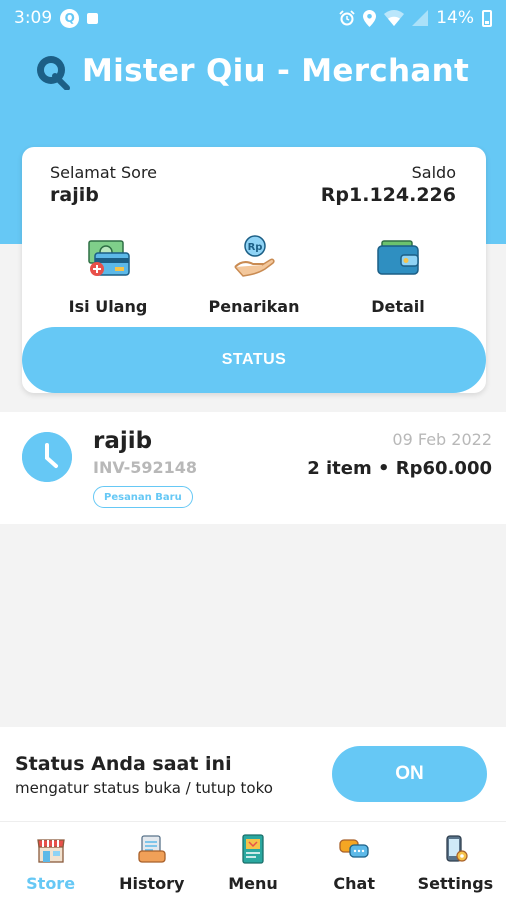 The image size is (506, 900). I want to click on store-toggle-button: ON, so click(409, 774).